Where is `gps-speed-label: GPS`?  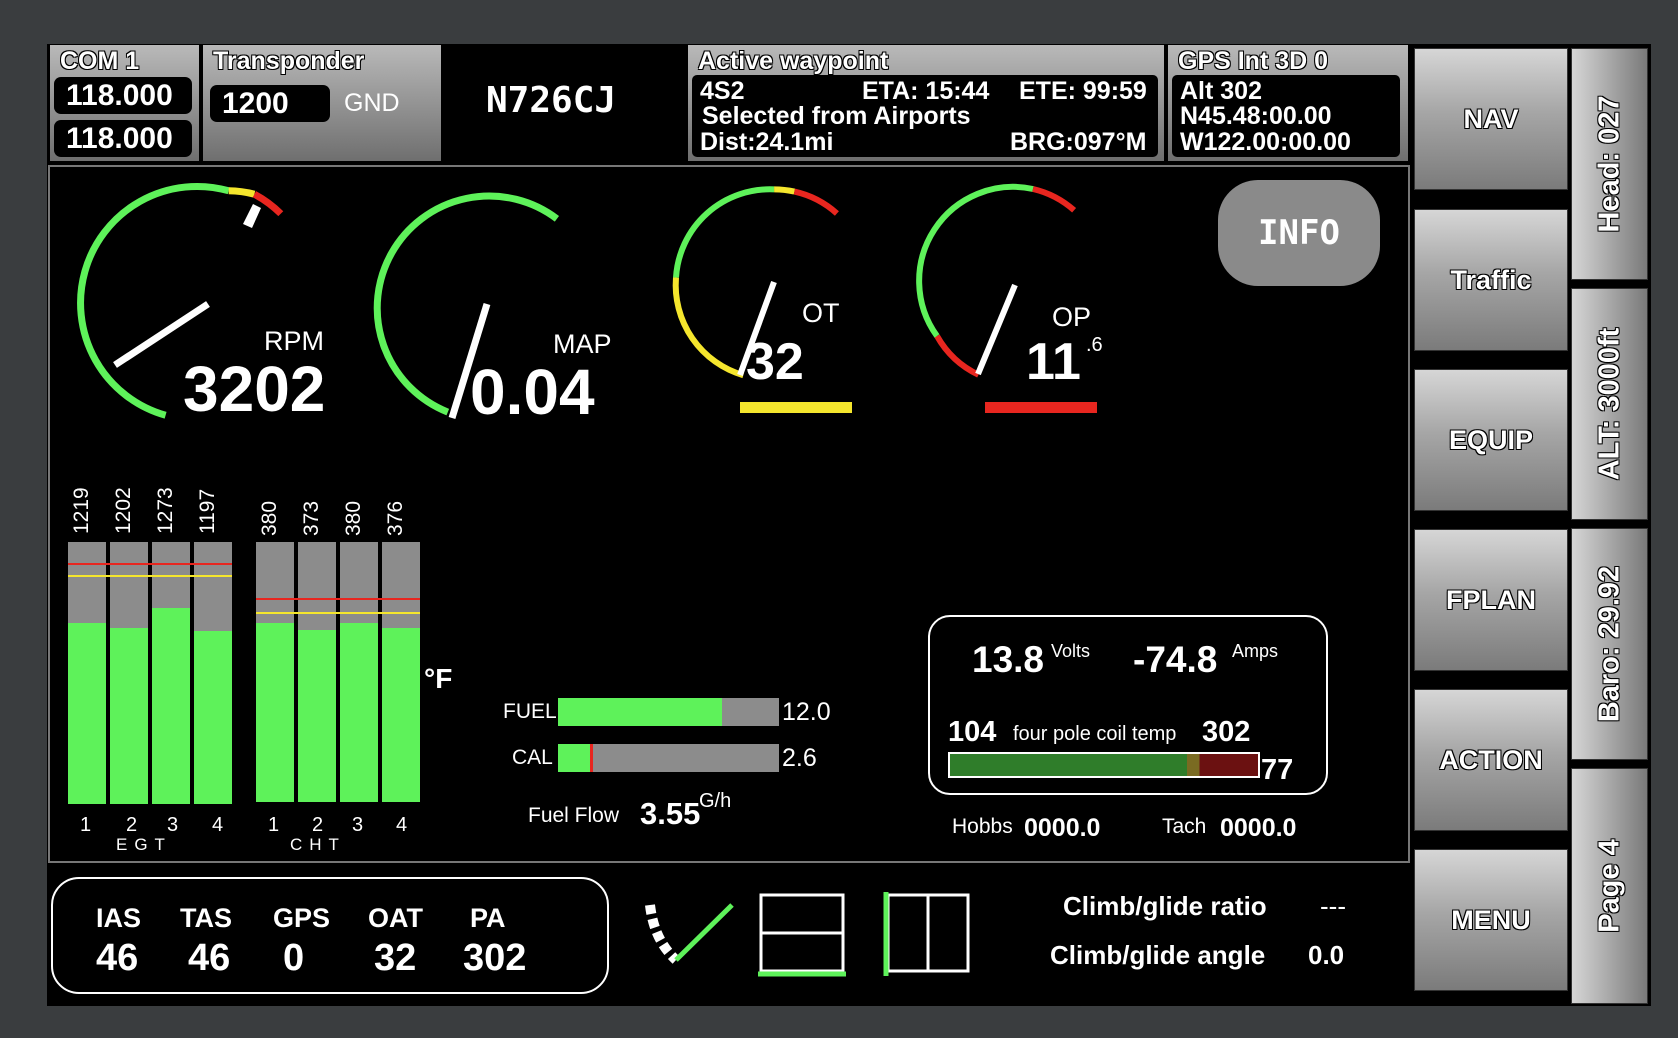
gps-speed-label: GPS is located at coordinates (302, 918).